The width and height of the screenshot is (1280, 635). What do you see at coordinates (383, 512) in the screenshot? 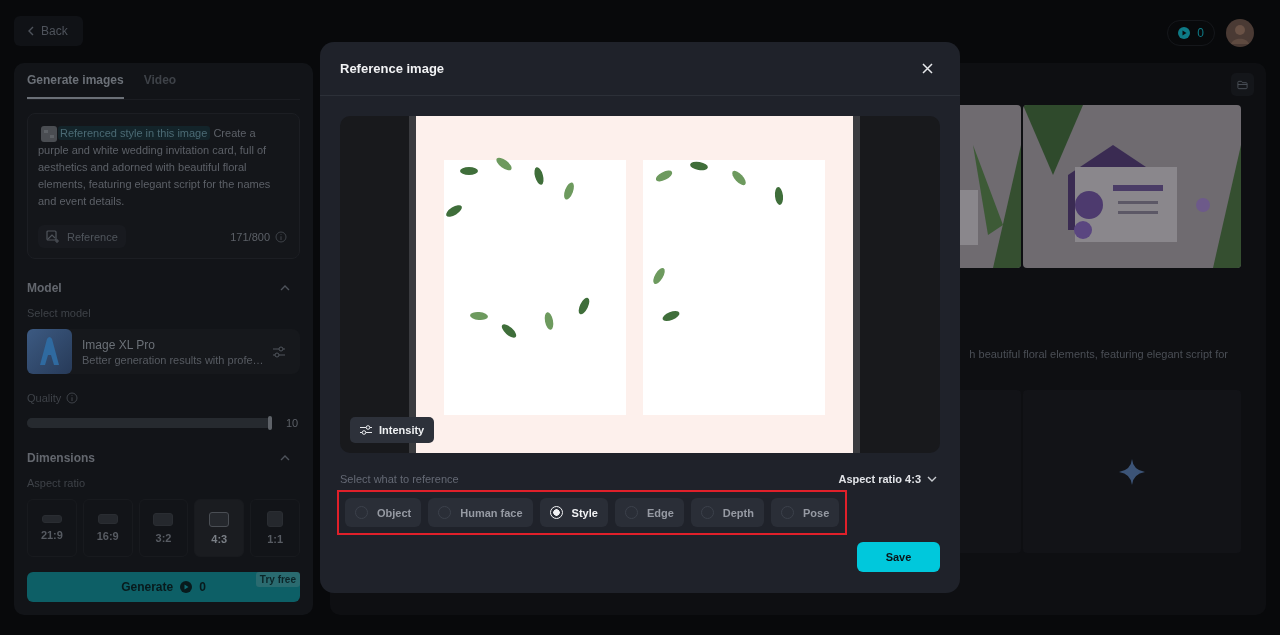
I see `reference-option: Object` at bounding box center [383, 512].